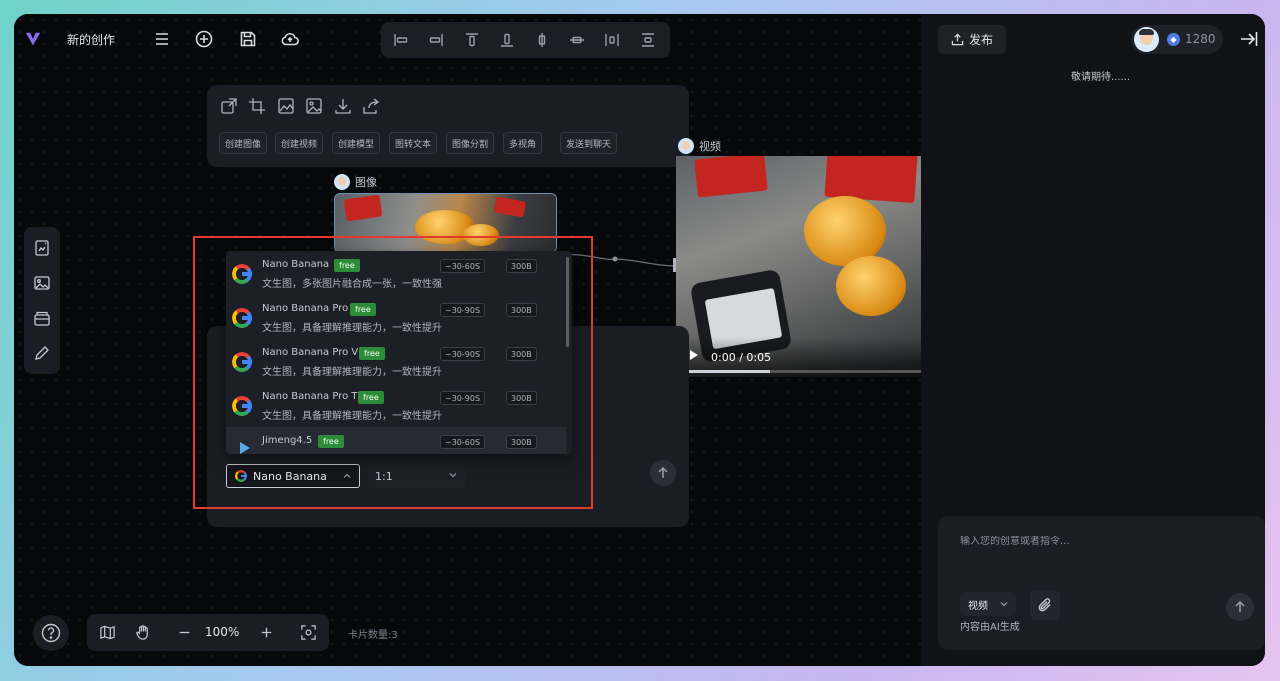 This screenshot has width=1280, height=681. What do you see at coordinates (245, 448) in the screenshot?
I see `jimeng-icon` at bounding box center [245, 448].